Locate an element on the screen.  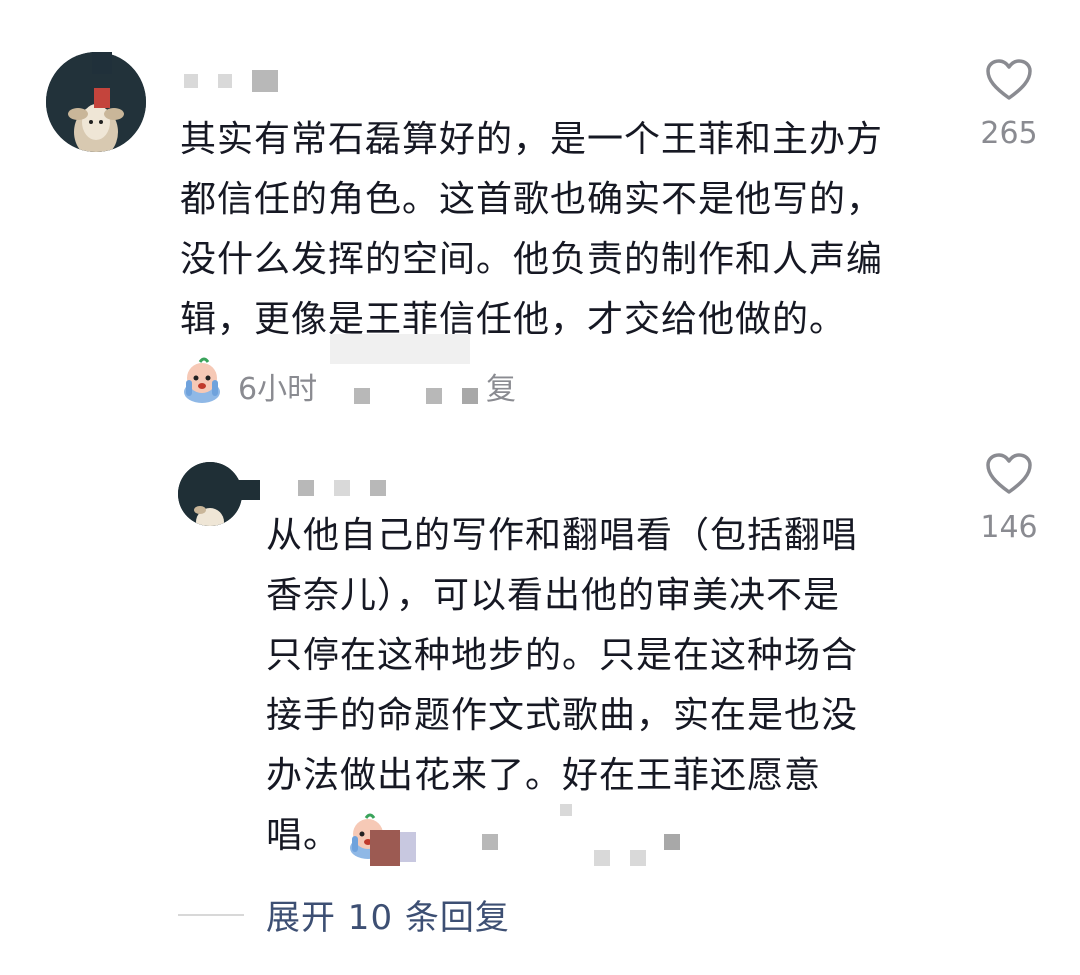
comment-time: 6小时 is located at coordinates (278, 389).